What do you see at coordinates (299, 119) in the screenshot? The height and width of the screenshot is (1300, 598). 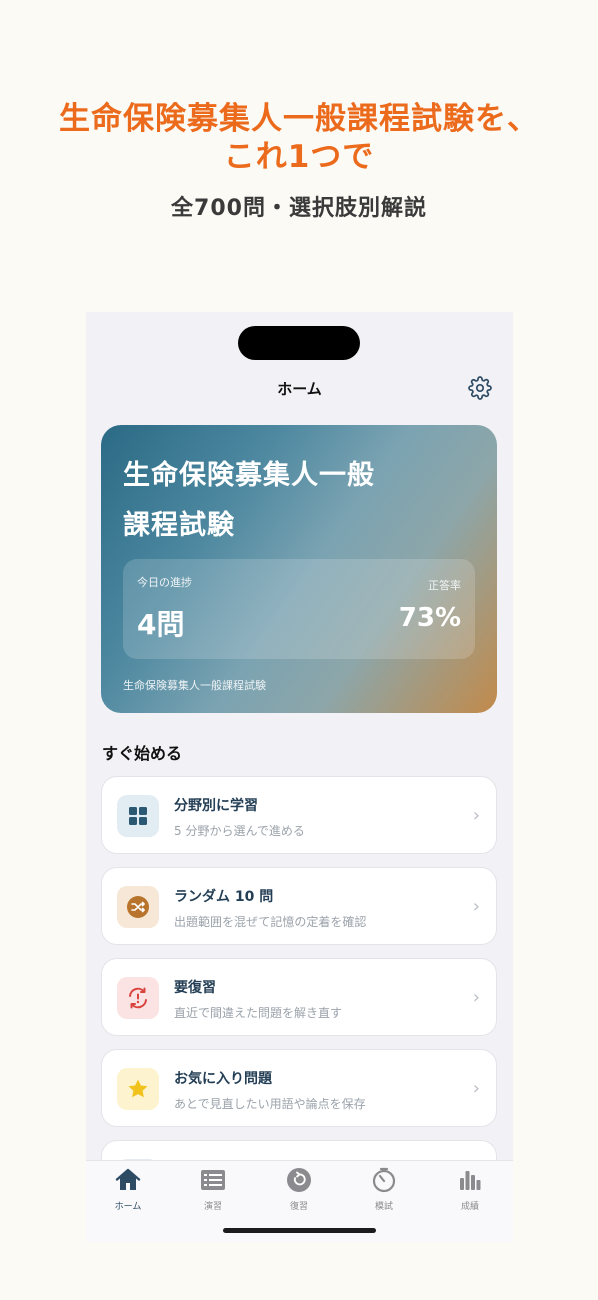 I see `promo-headline-line1: 生命保険募集人一般課程試験を、` at bounding box center [299, 119].